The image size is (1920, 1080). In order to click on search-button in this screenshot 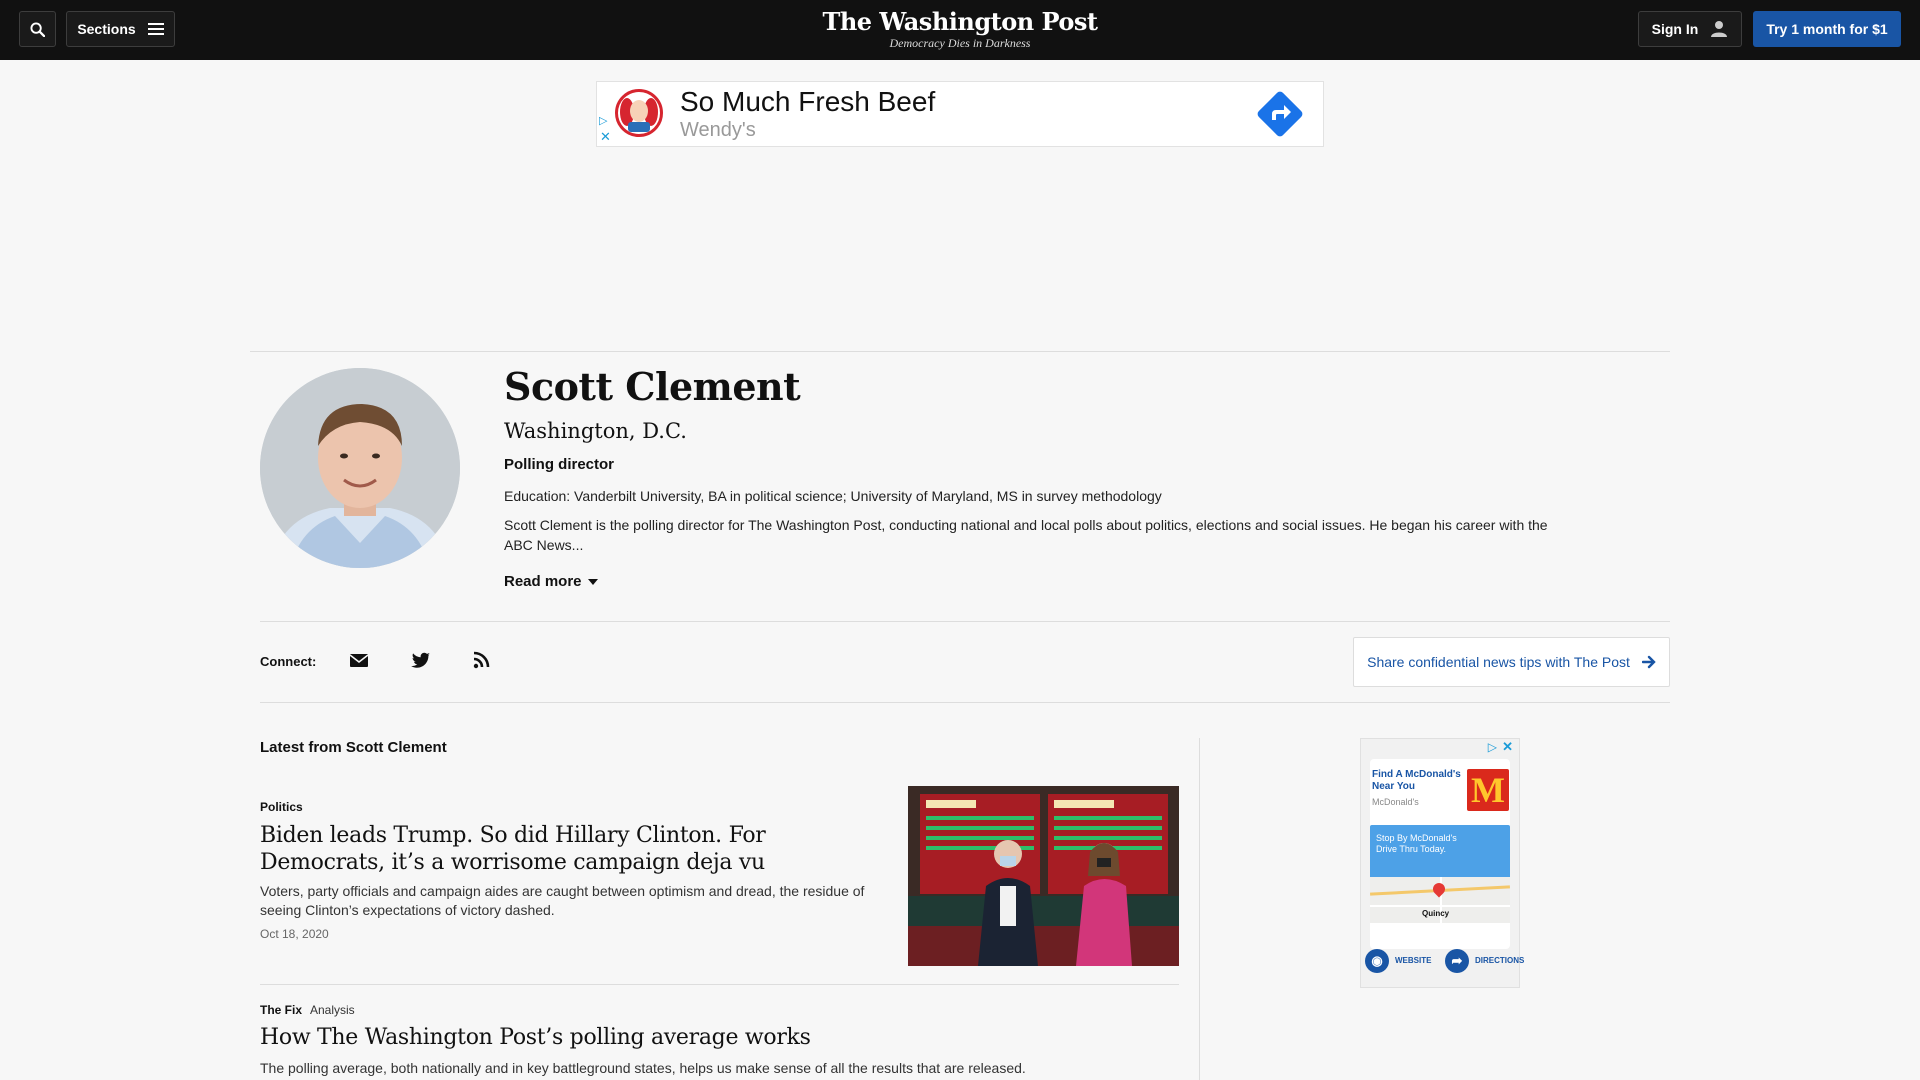, I will do `click(37, 29)`.